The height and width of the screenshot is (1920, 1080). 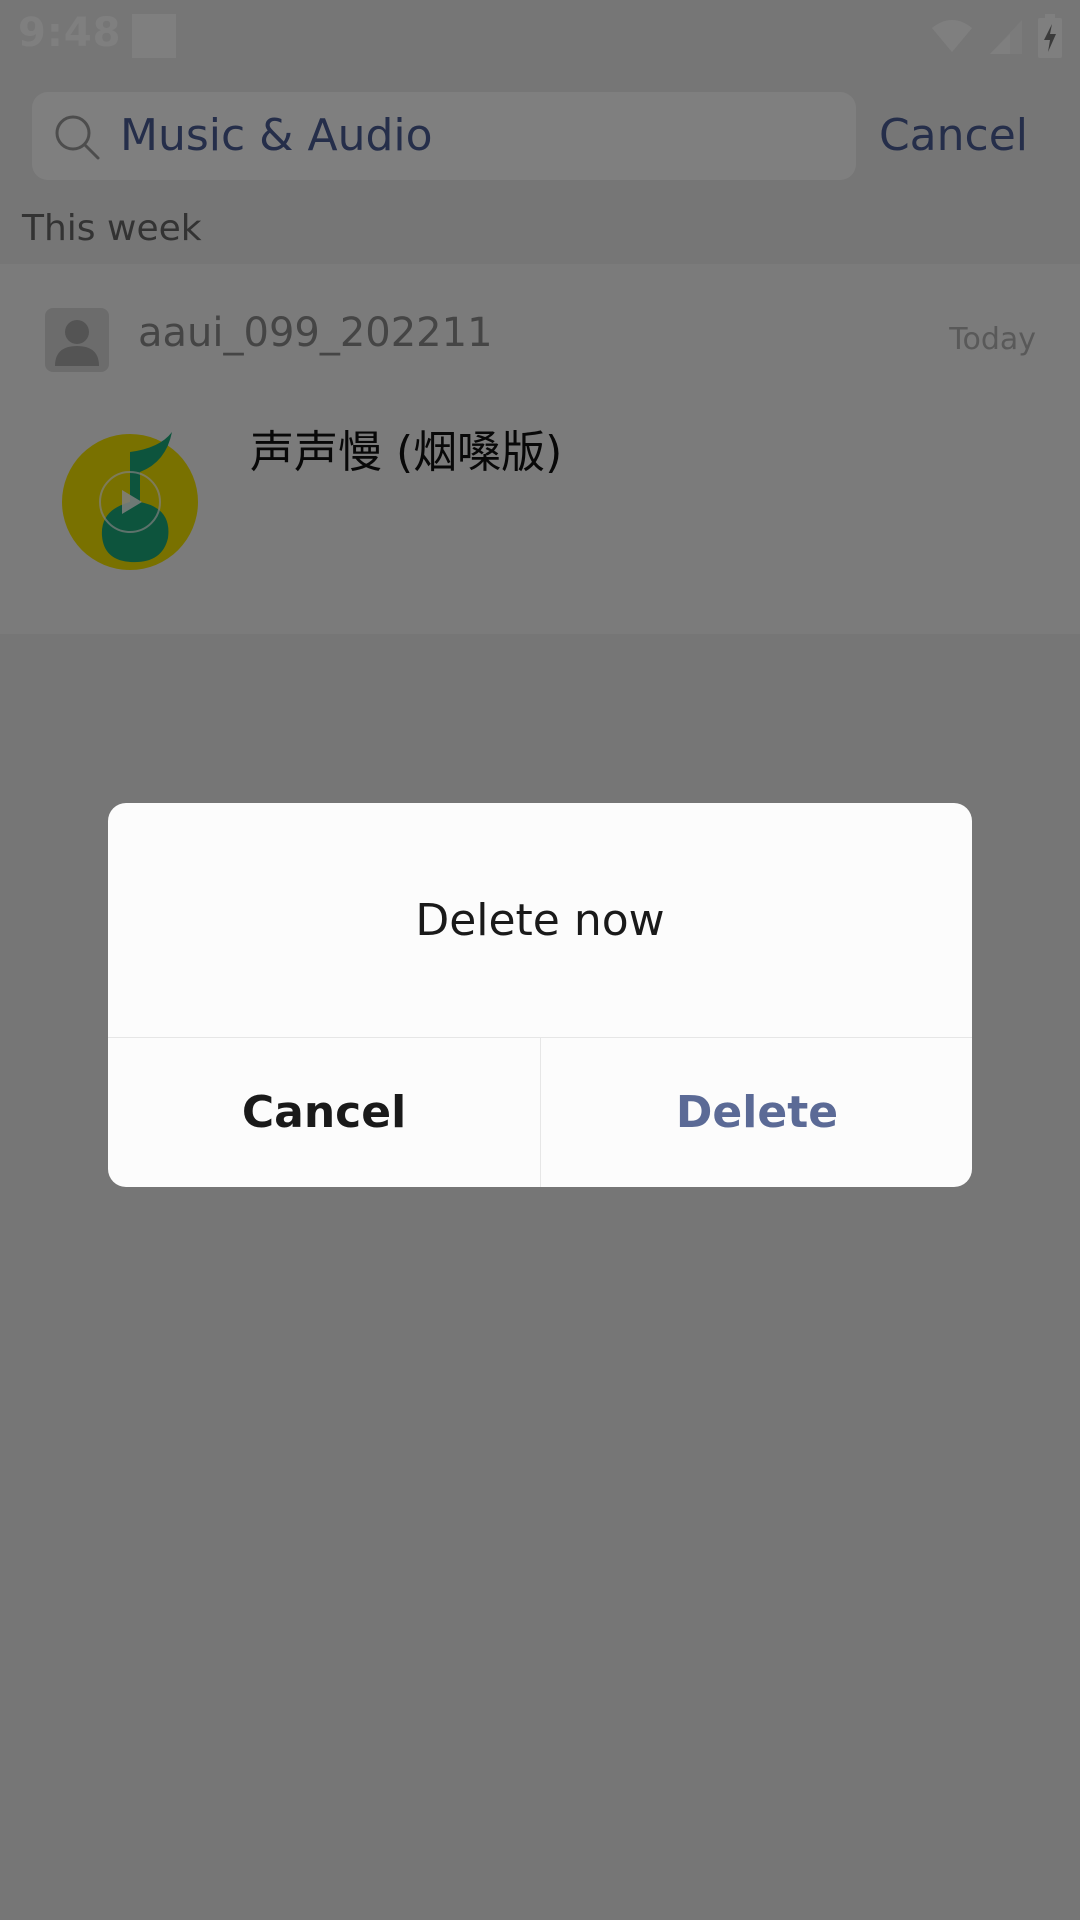 What do you see at coordinates (324, 1112) in the screenshot?
I see `dialog-cancel-button: Cancel` at bounding box center [324, 1112].